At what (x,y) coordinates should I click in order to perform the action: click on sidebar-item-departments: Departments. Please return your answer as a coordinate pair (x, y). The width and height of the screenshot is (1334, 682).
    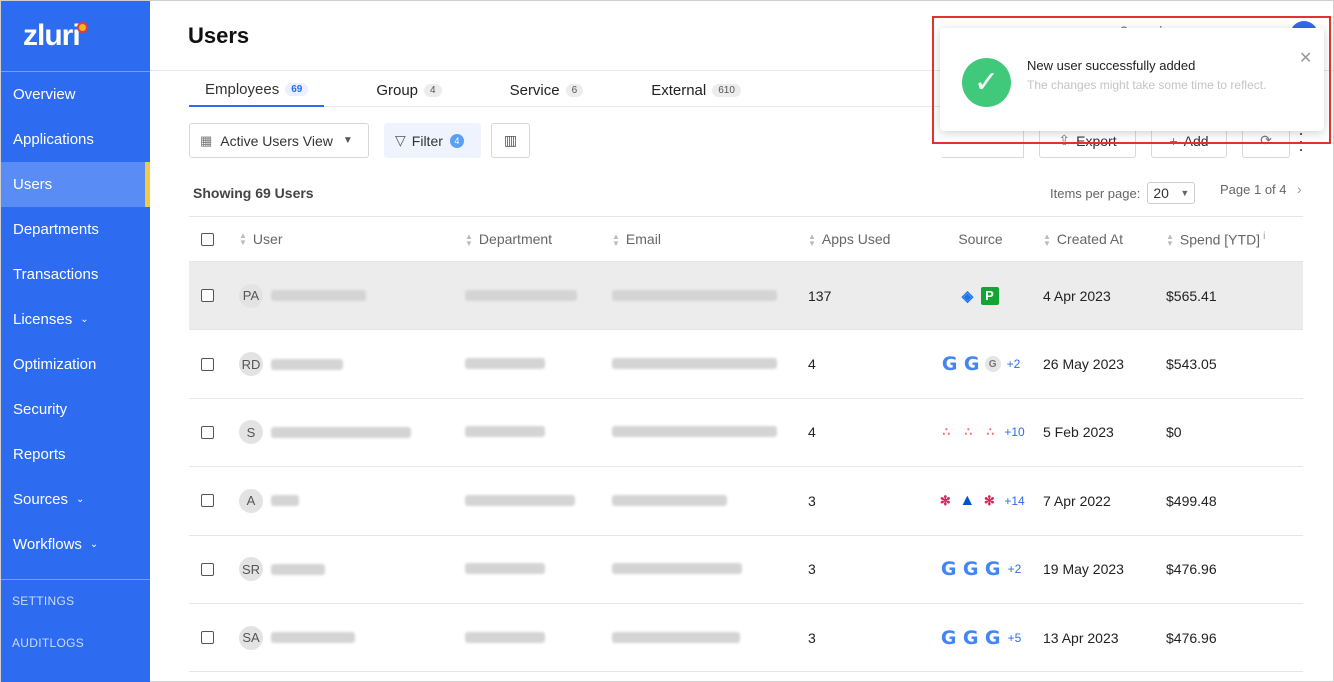
    Looking at the image, I should click on (75, 229).